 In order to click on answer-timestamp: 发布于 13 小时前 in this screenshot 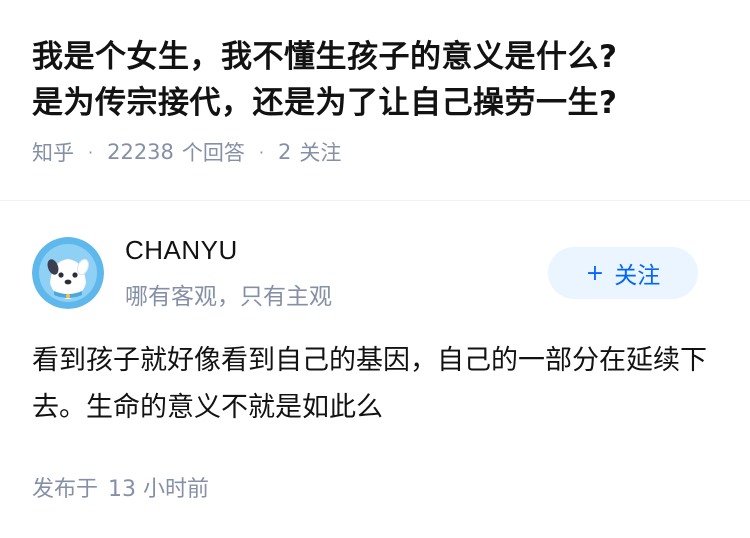, I will do `click(120, 487)`.